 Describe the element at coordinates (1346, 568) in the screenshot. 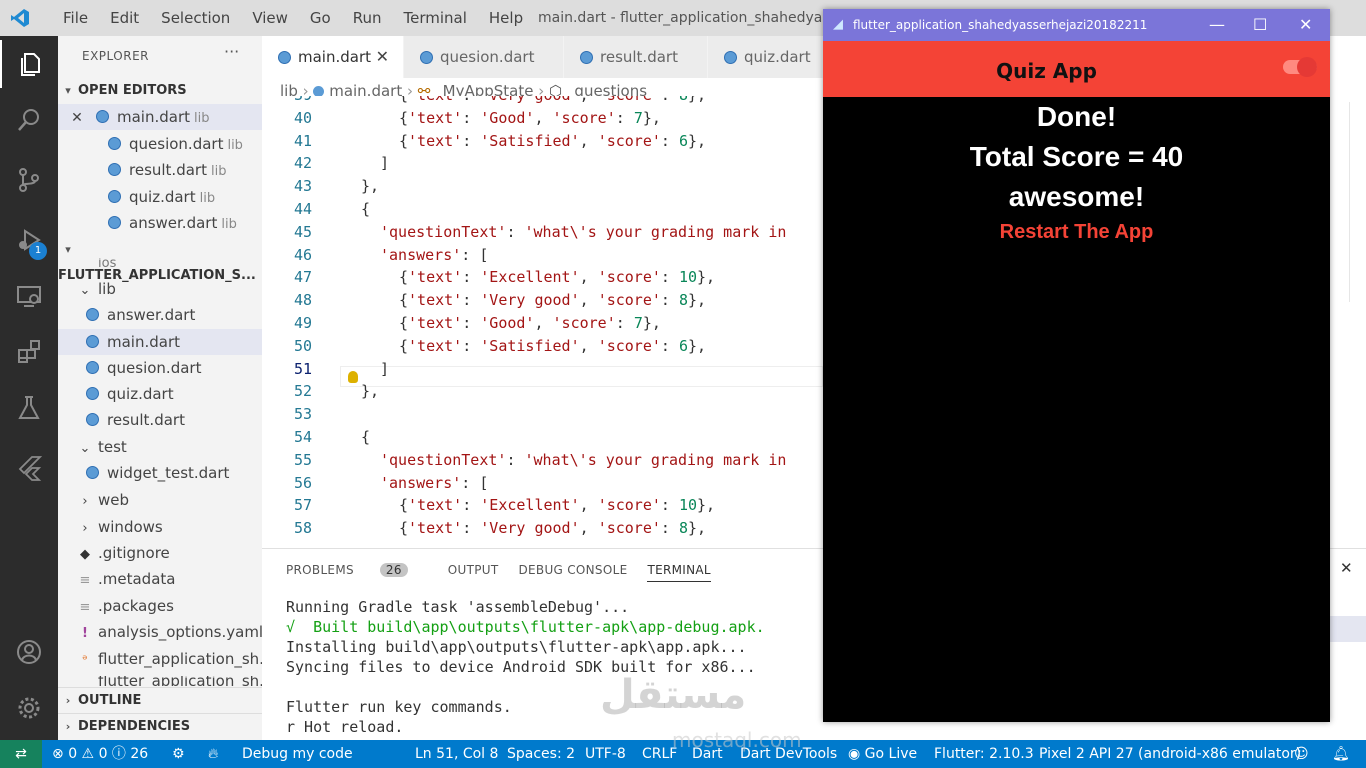

I see `close-panel-icon: ✕` at that location.